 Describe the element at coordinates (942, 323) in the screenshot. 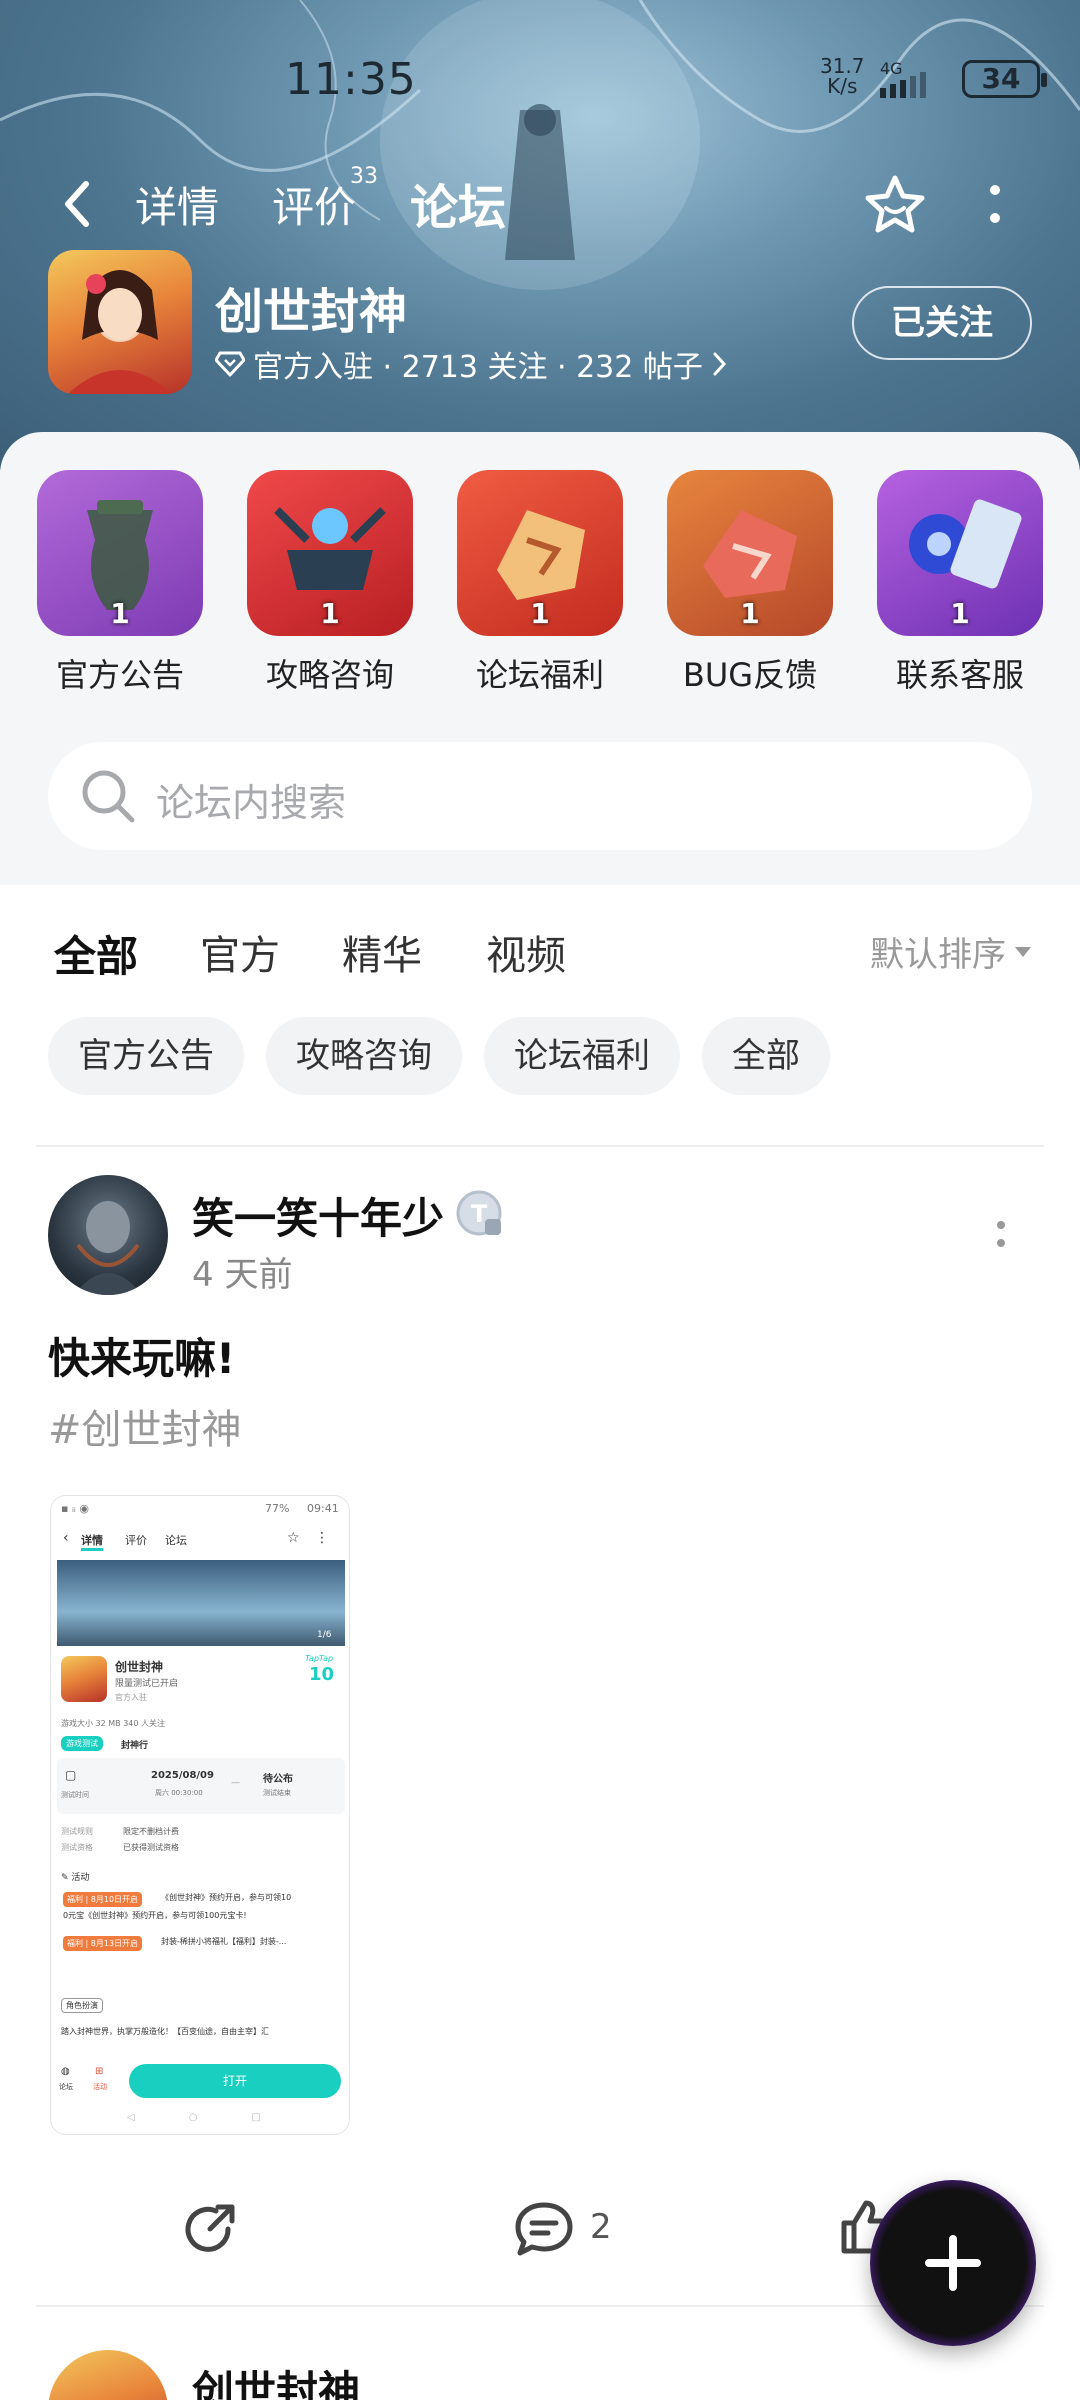

I see `follow-button: 已关注` at that location.